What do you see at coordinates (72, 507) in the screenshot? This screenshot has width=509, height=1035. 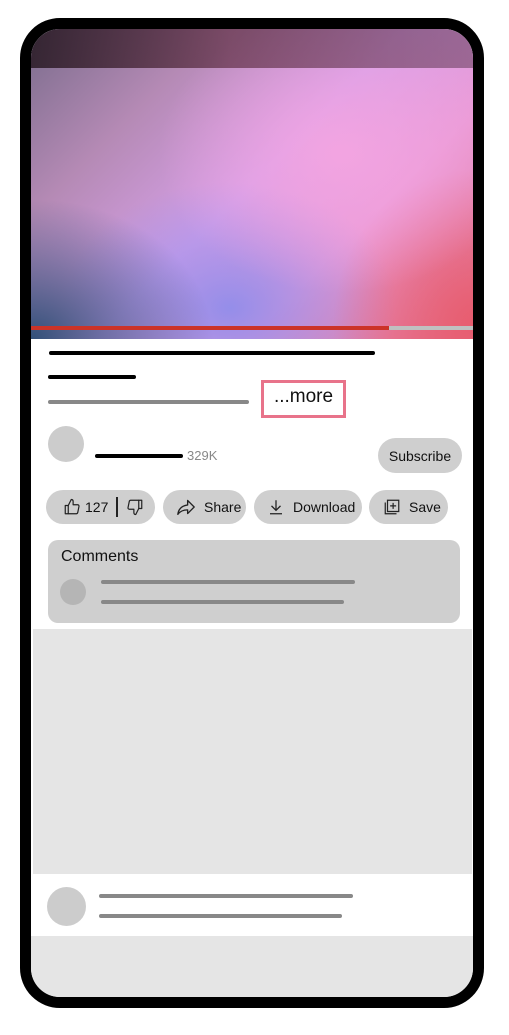 I see `thumbs-up-icon` at bounding box center [72, 507].